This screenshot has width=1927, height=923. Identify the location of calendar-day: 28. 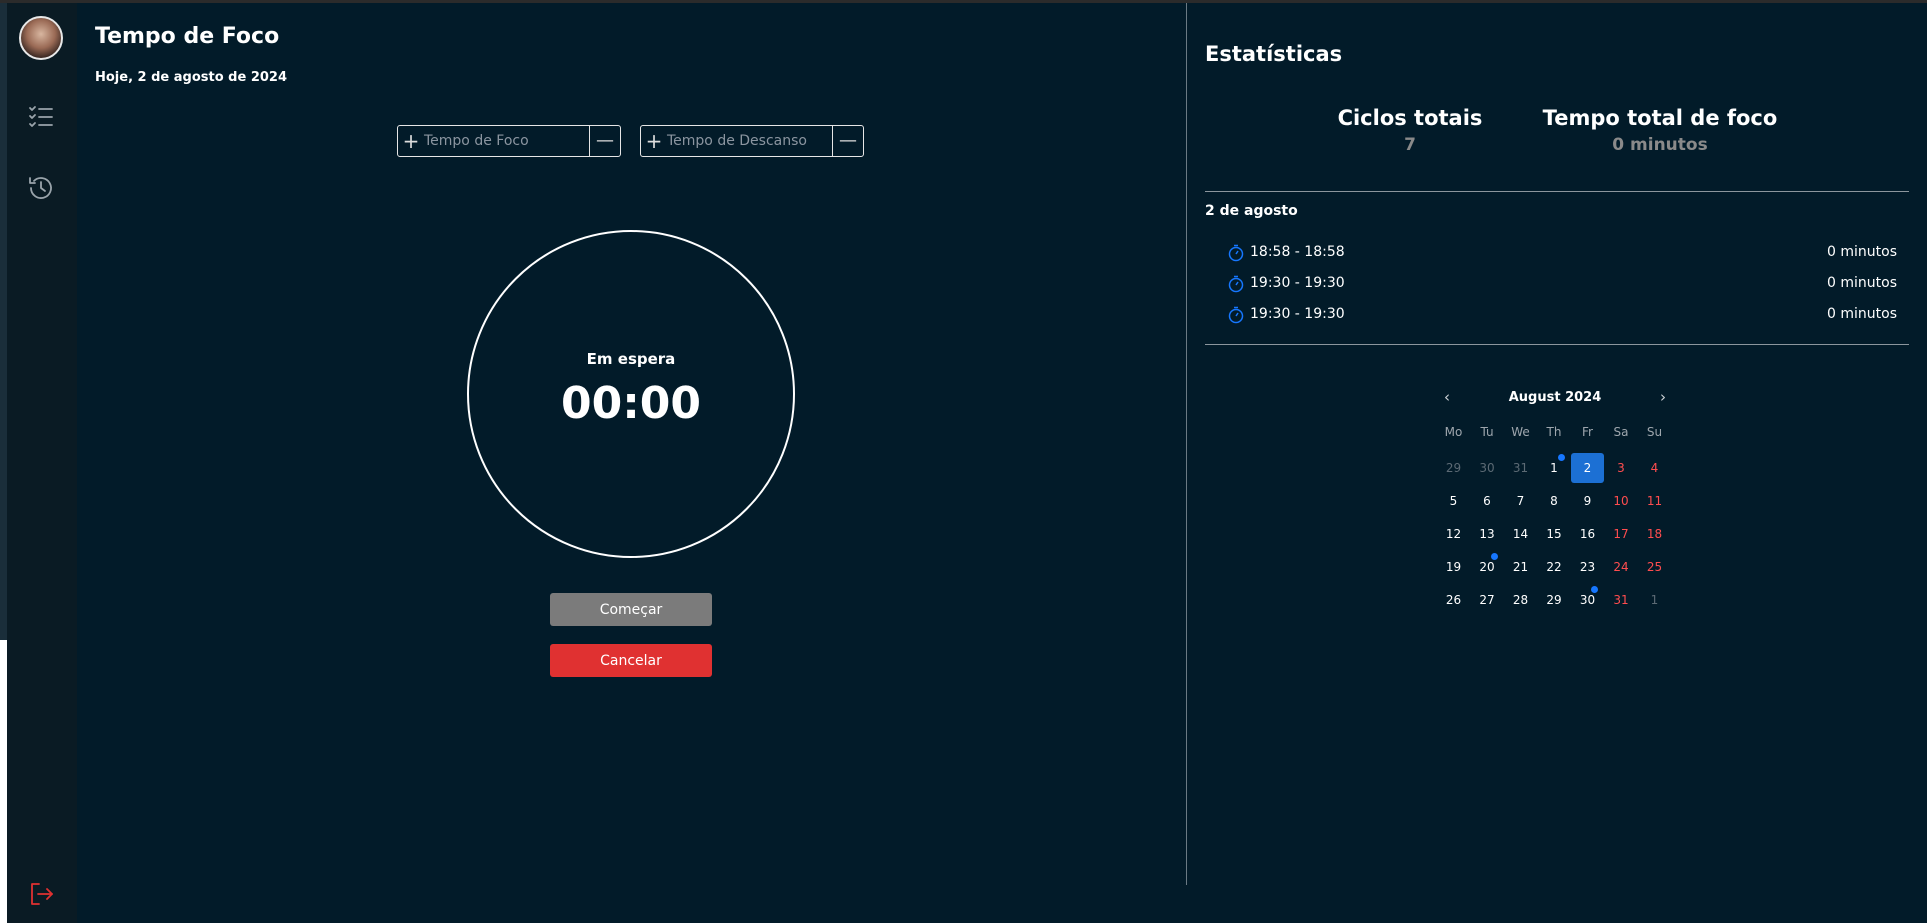
(1520, 600).